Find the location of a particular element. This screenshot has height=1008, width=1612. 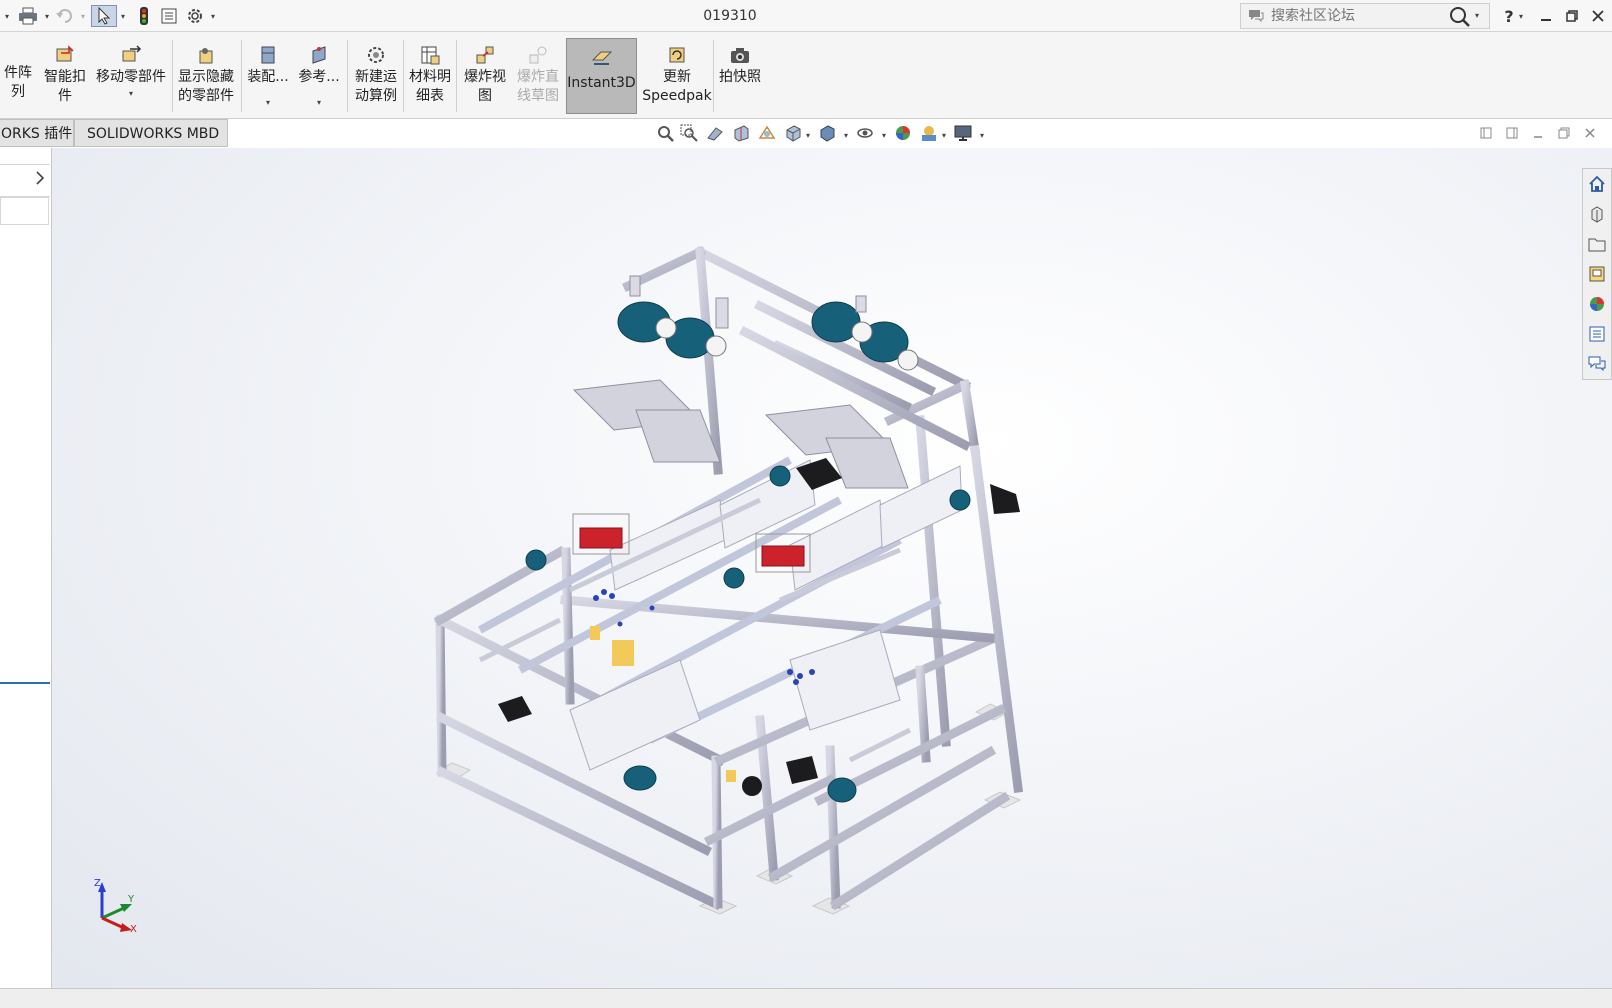

status-bar is located at coordinates (806, 998).